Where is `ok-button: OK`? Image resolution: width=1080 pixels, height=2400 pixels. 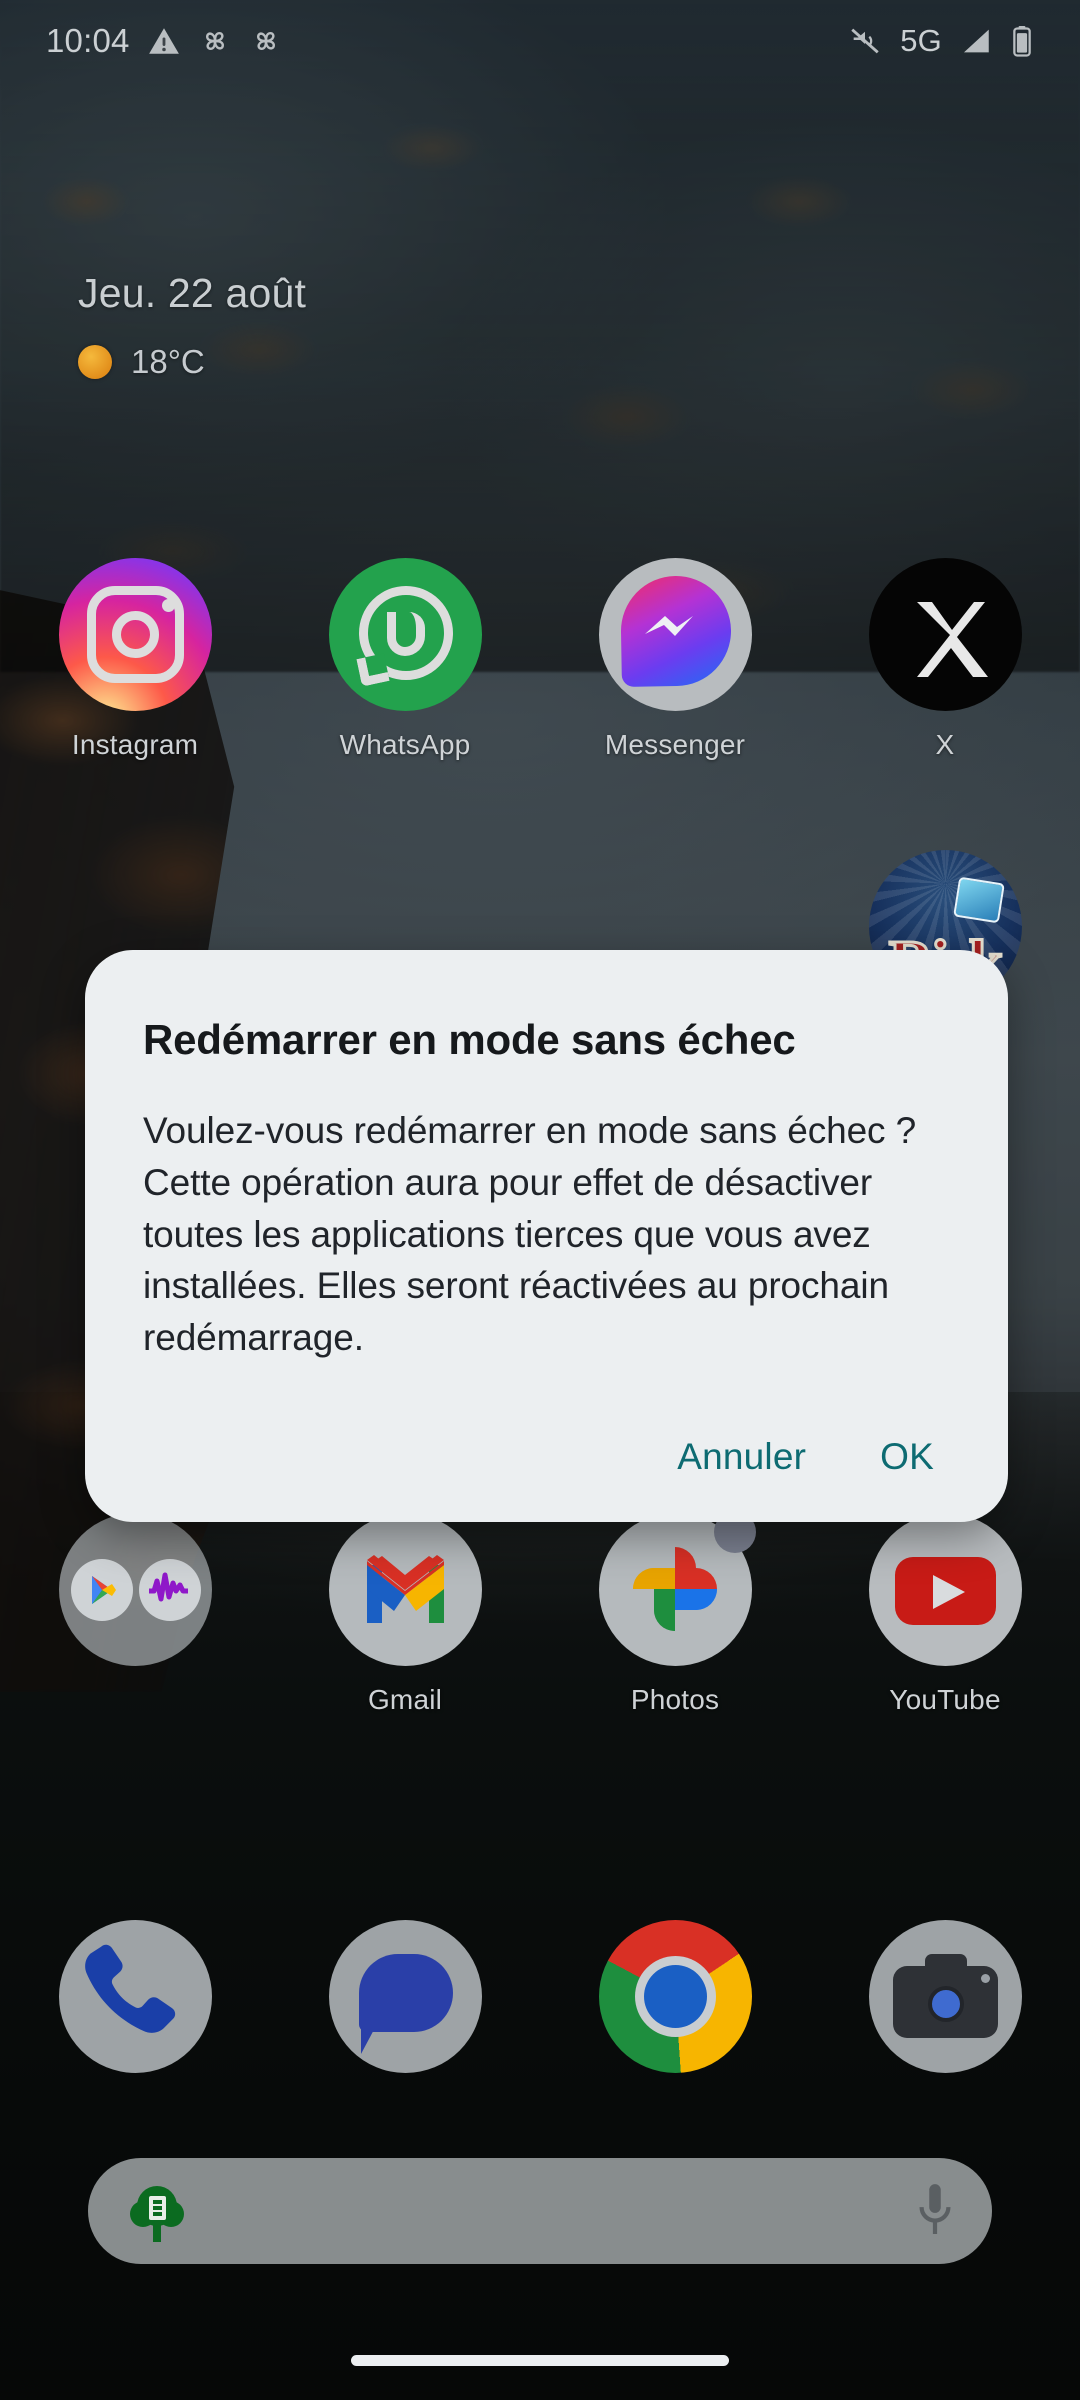 ok-button: OK is located at coordinates (907, 1457).